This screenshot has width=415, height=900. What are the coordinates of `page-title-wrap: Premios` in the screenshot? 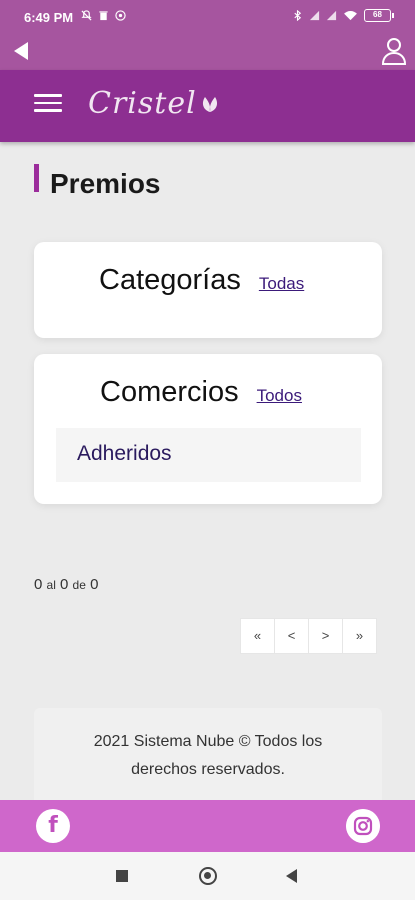 It's located at (97, 182).